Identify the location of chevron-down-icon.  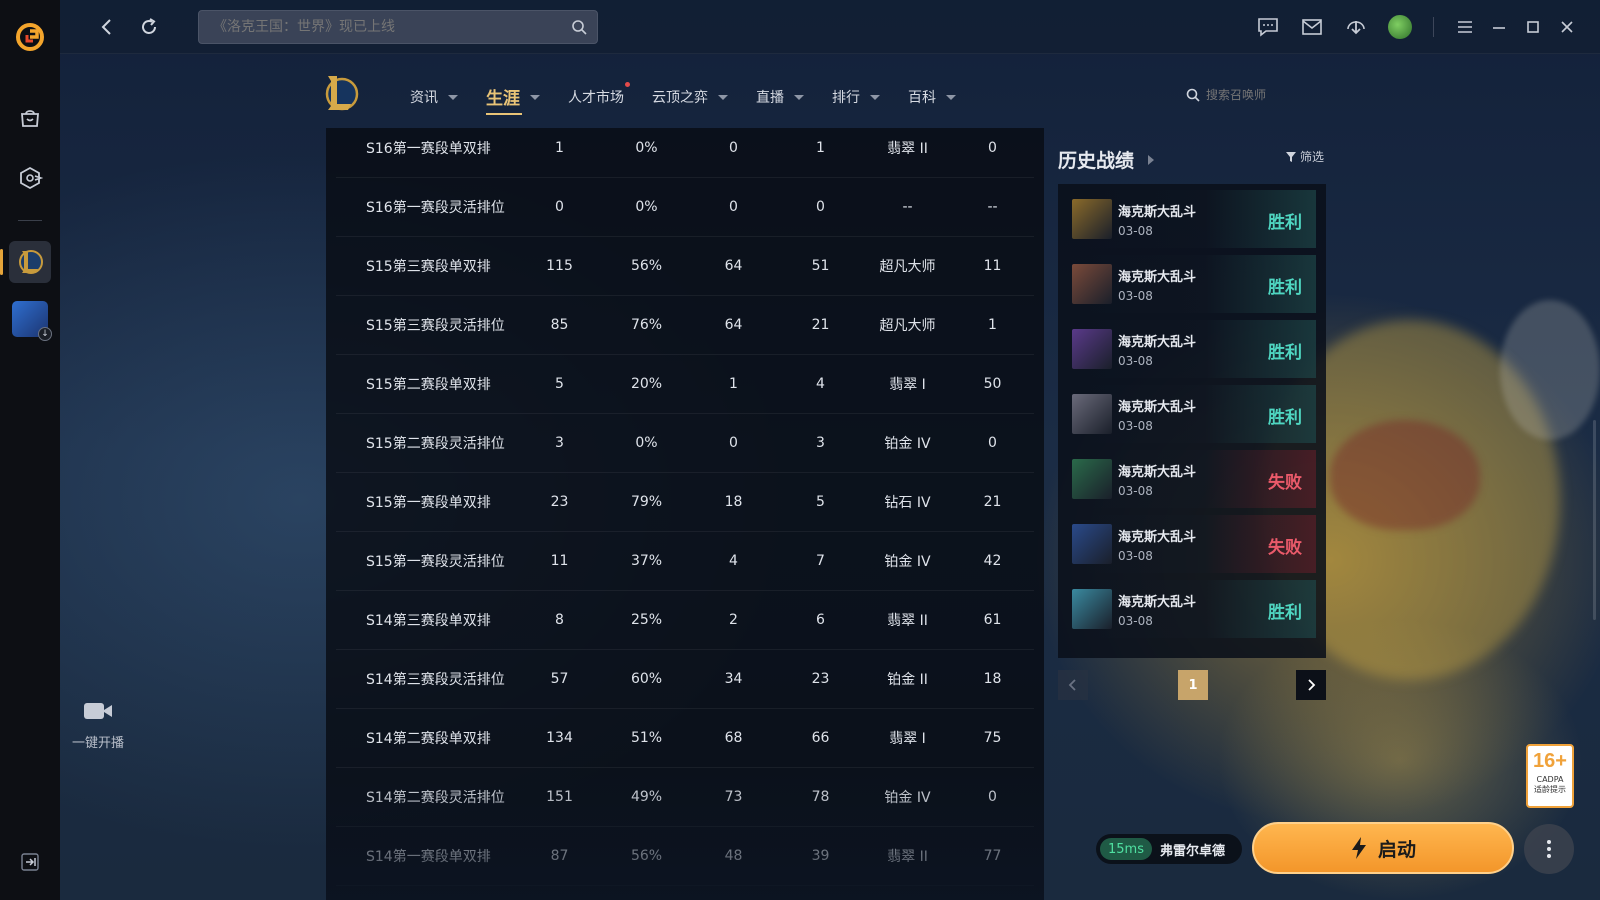
(799, 97).